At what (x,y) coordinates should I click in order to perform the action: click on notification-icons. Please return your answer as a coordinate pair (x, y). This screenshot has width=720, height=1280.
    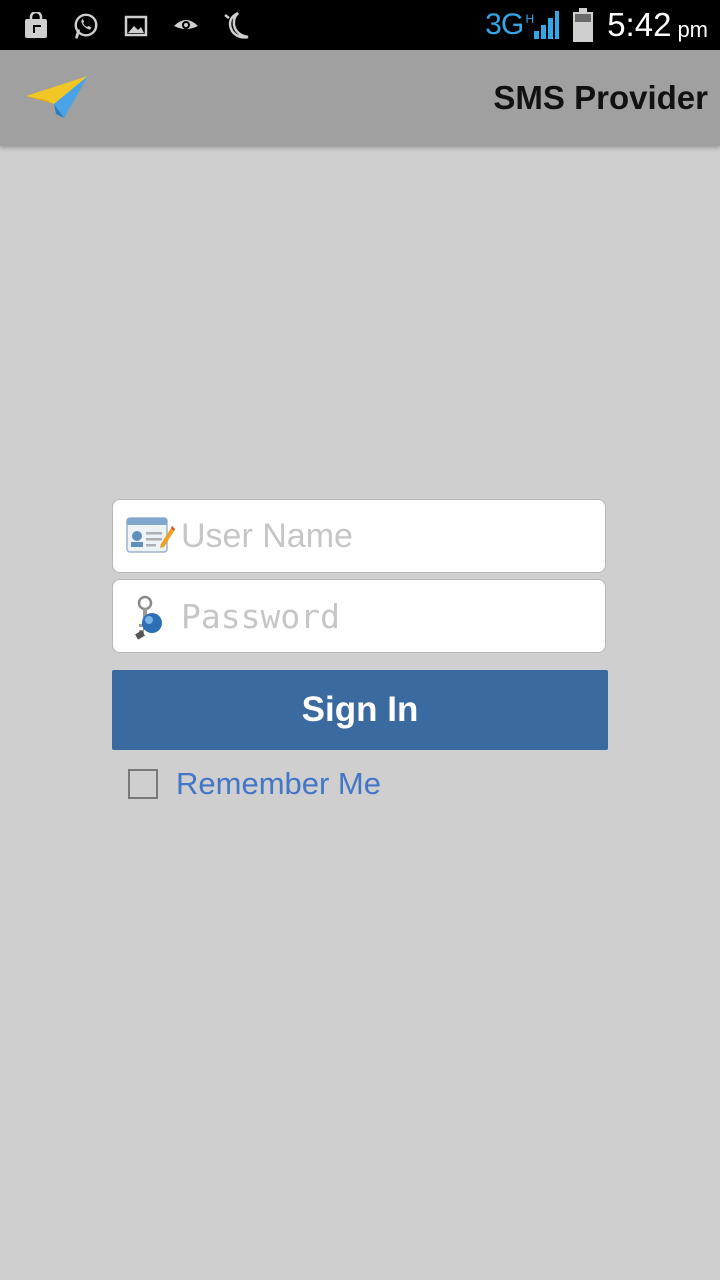
    Looking at the image, I should click on (136, 26).